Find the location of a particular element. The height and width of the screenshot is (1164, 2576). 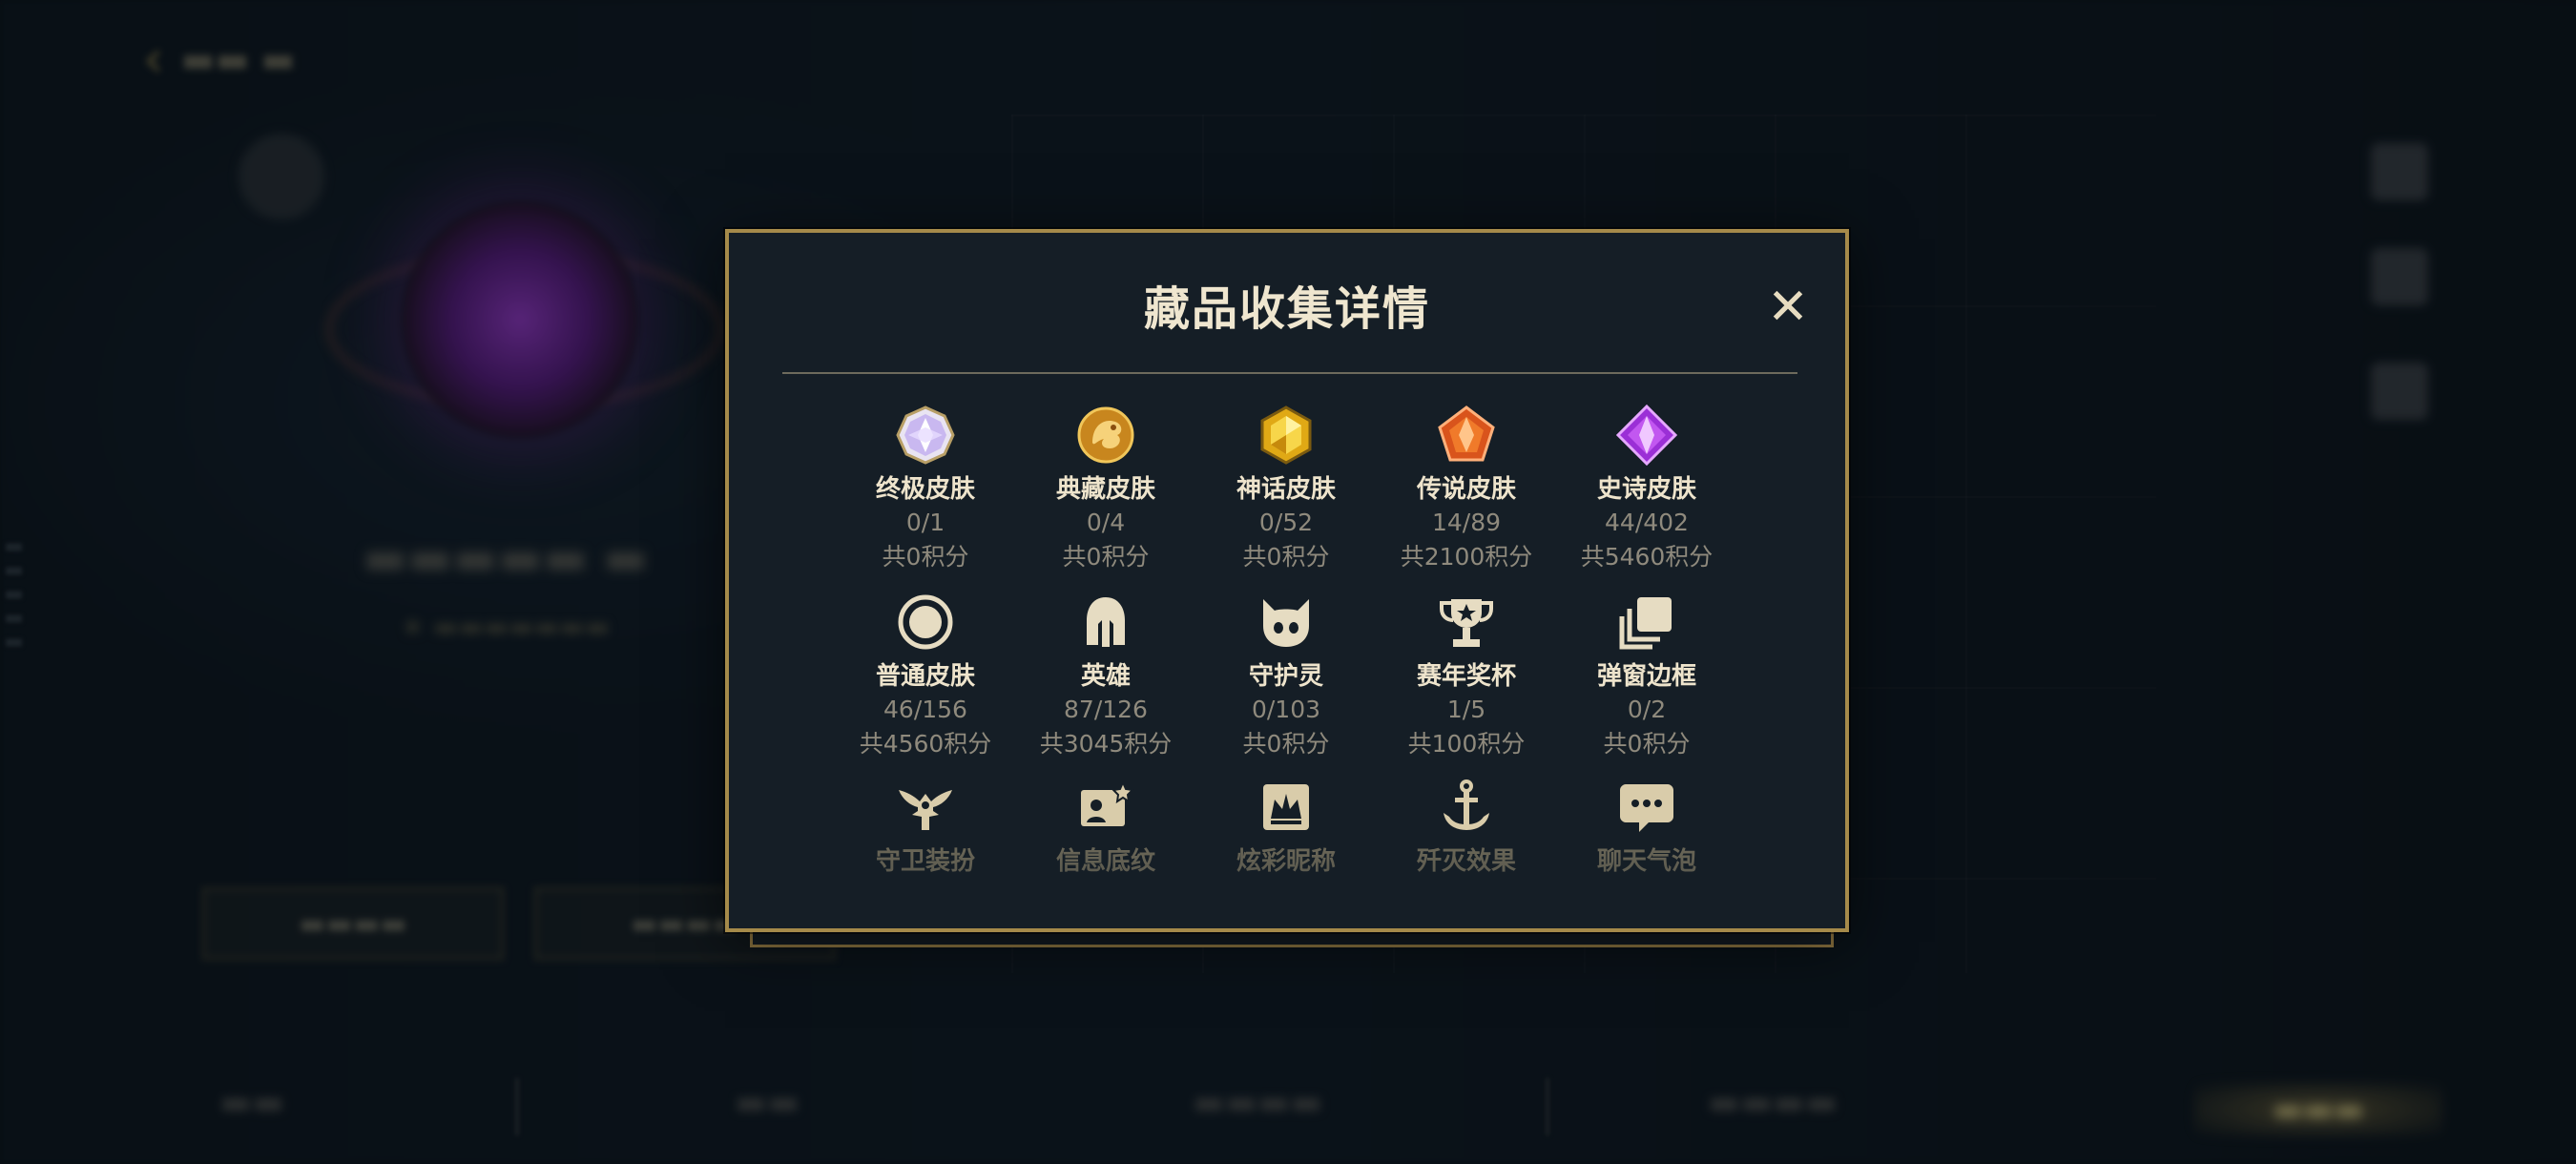

collection-item-ultimate-skin: 终极皮肤 0/1 共0积分 is located at coordinates (925, 489).